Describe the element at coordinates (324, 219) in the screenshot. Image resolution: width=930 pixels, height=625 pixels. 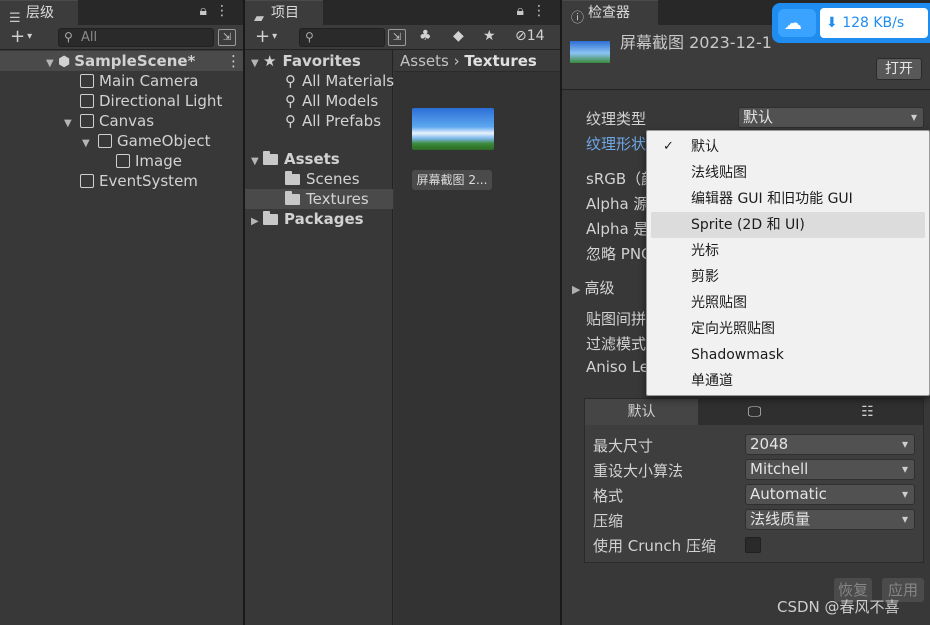
I see `packages-label: Packages` at that location.